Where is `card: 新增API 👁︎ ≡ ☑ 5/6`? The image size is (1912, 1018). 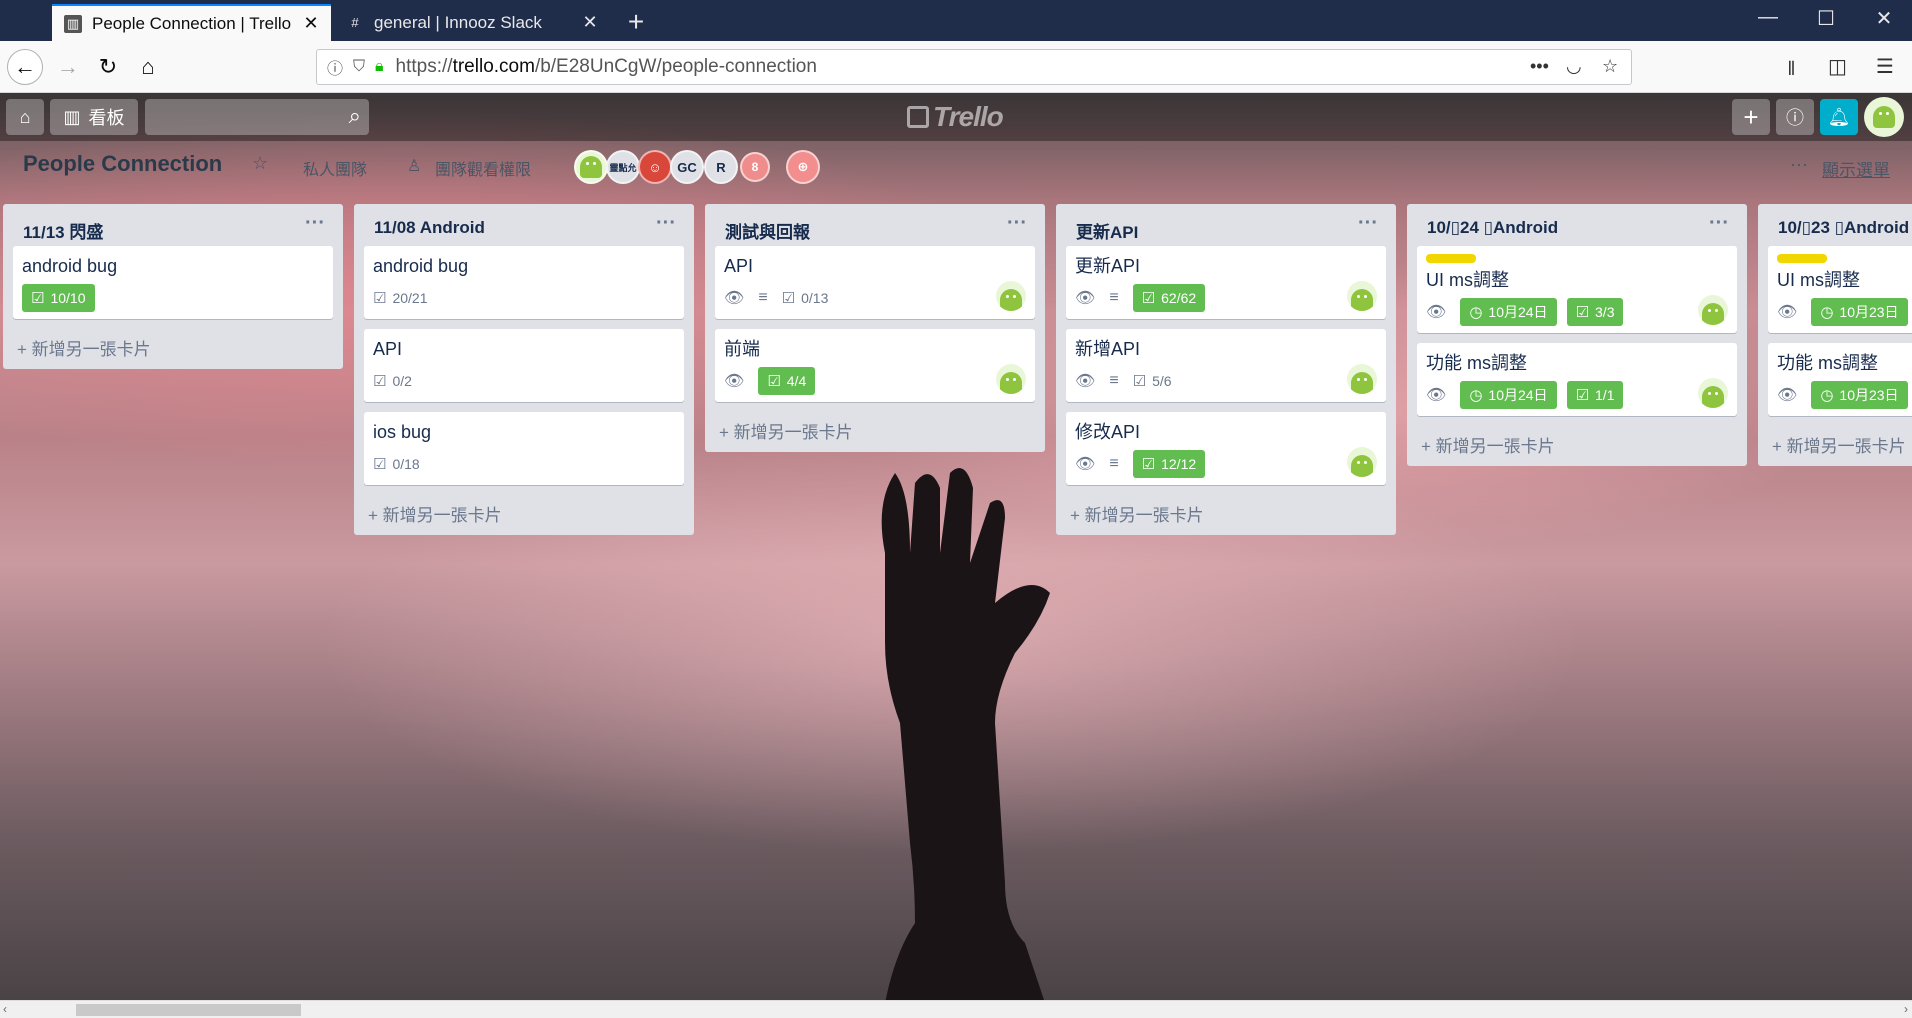 card: 新增API 👁︎ ≡ ☑ 5/6 is located at coordinates (1226, 365).